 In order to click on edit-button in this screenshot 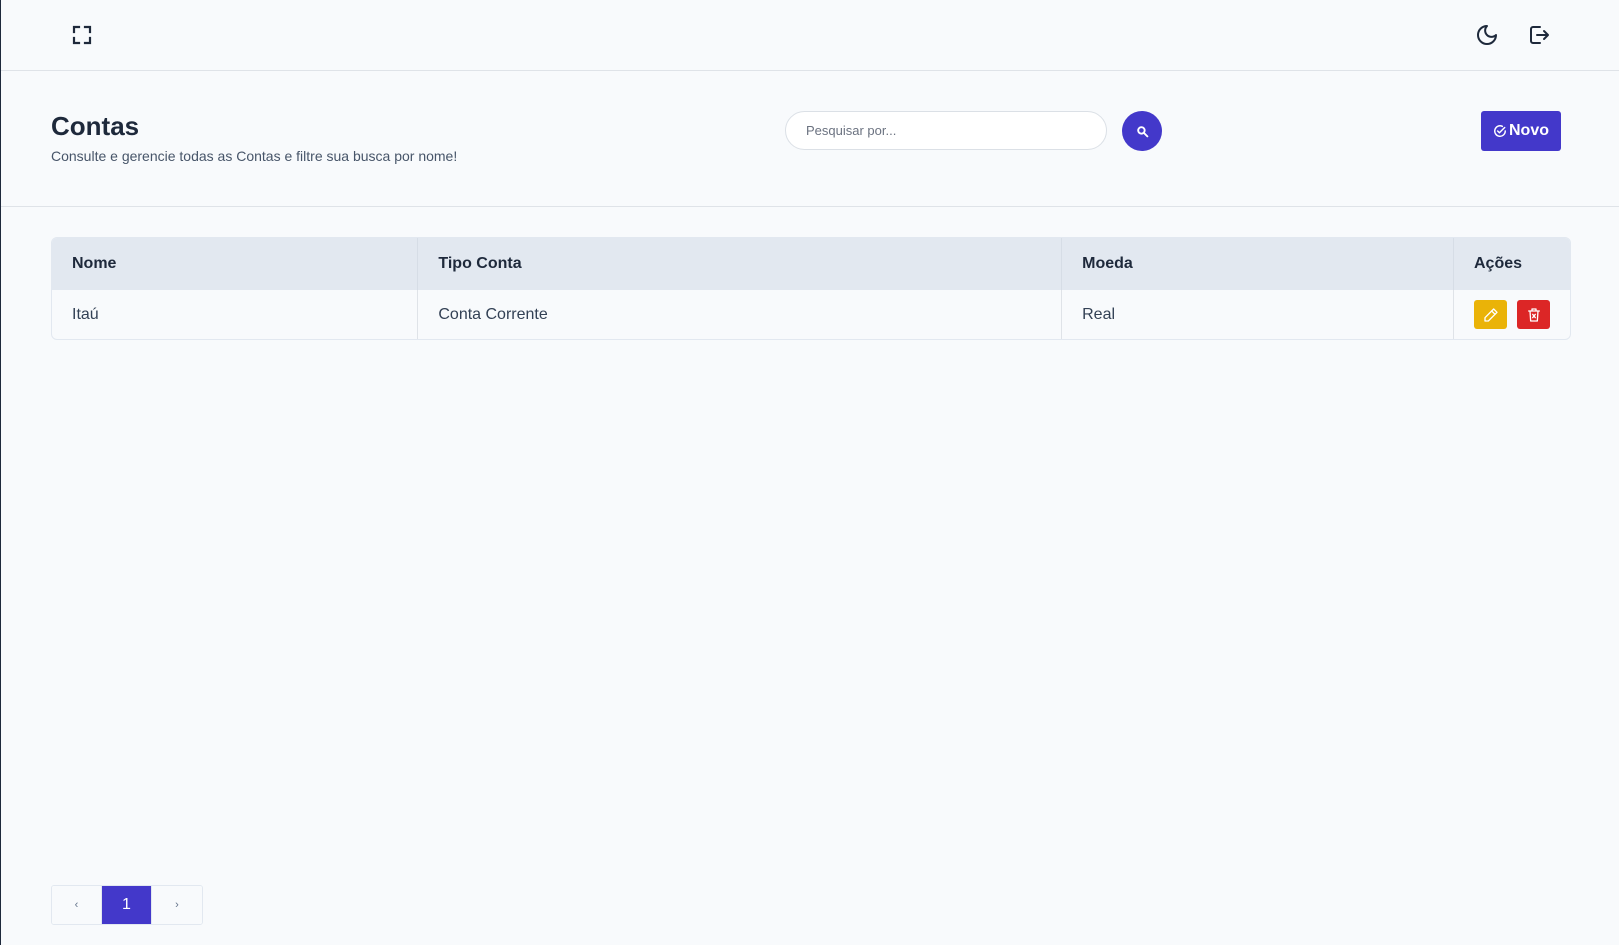, I will do `click(1490, 314)`.